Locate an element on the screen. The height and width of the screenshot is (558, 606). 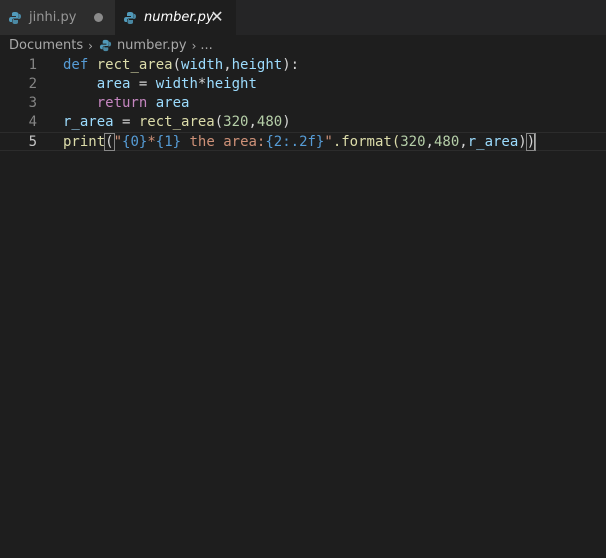
function-call: print is located at coordinates (84, 142).